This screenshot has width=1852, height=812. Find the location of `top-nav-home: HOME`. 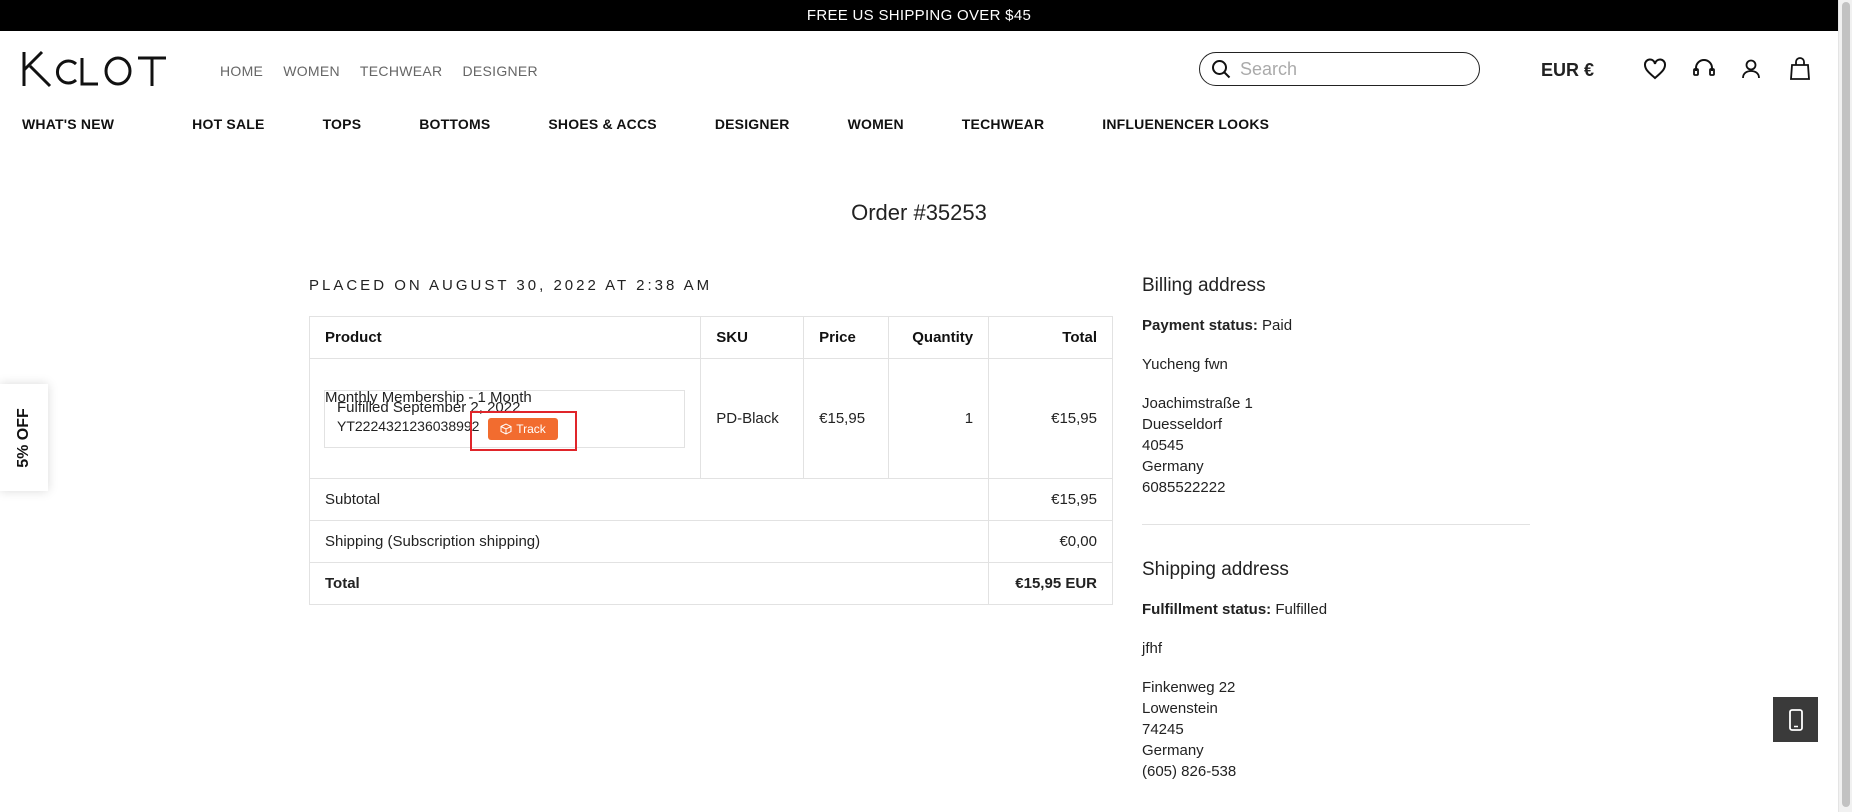

top-nav-home: HOME is located at coordinates (241, 71).